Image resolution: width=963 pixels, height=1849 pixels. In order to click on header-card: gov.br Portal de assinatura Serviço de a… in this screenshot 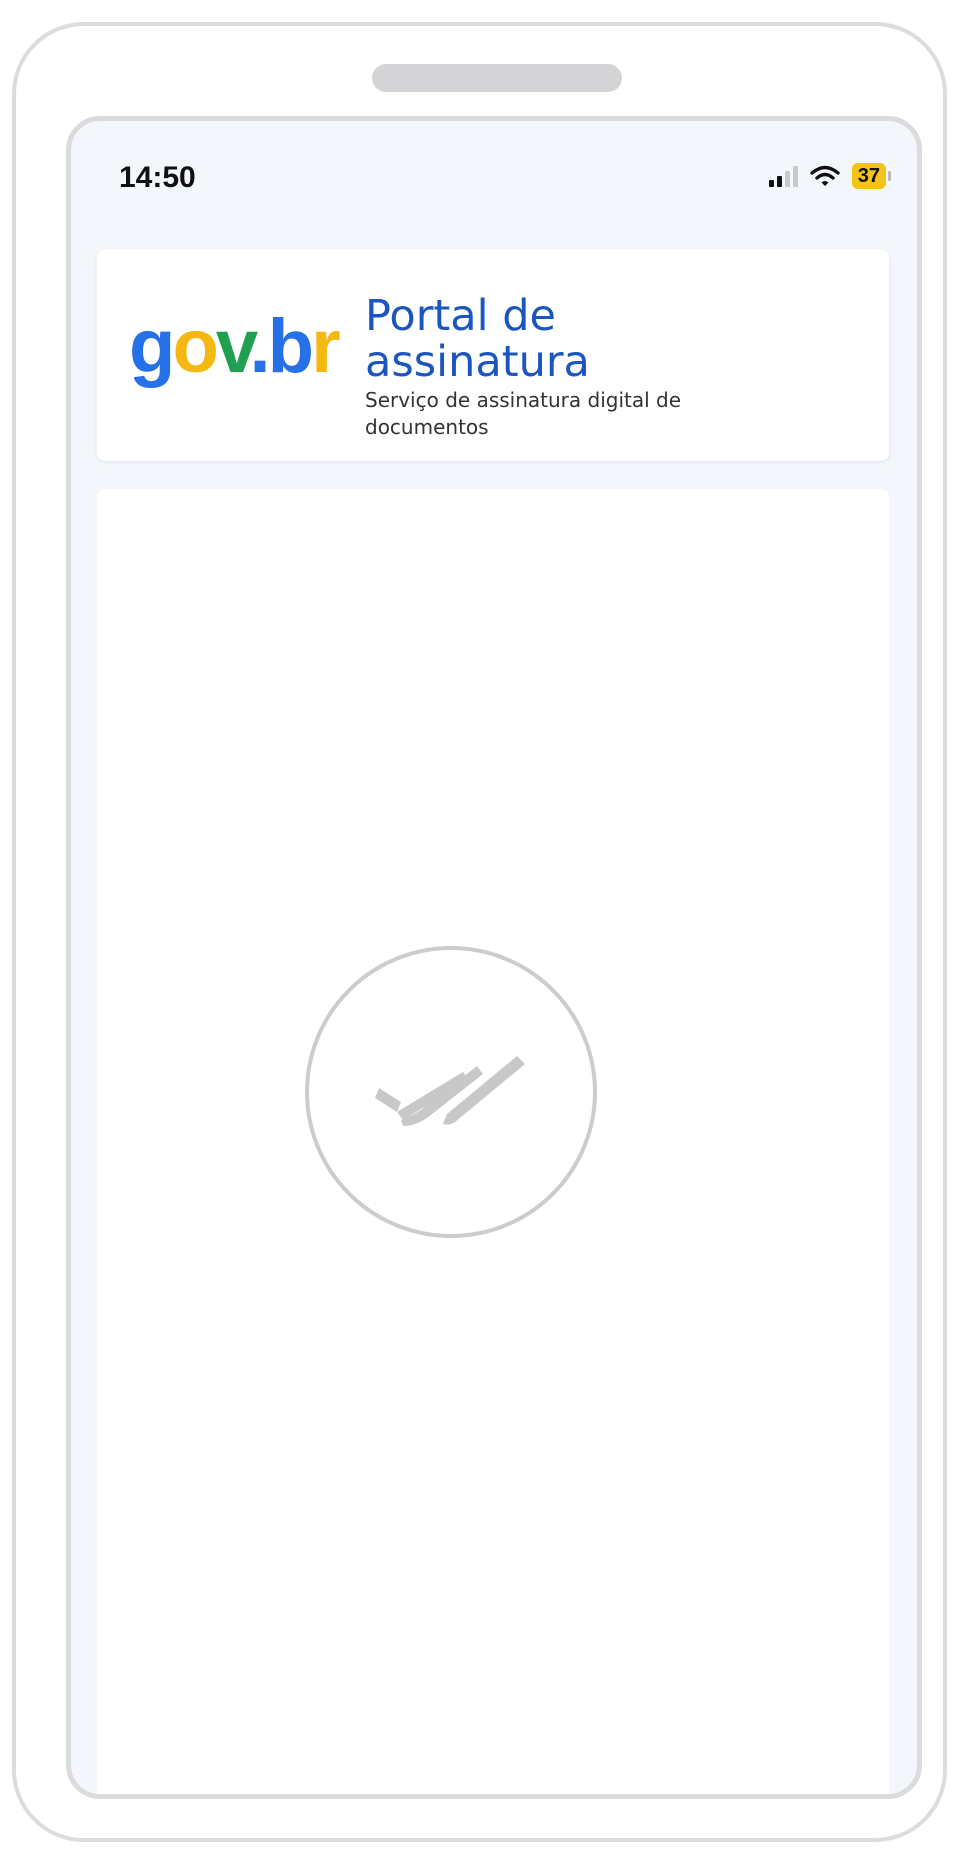, I will do `click(493, 355)`.